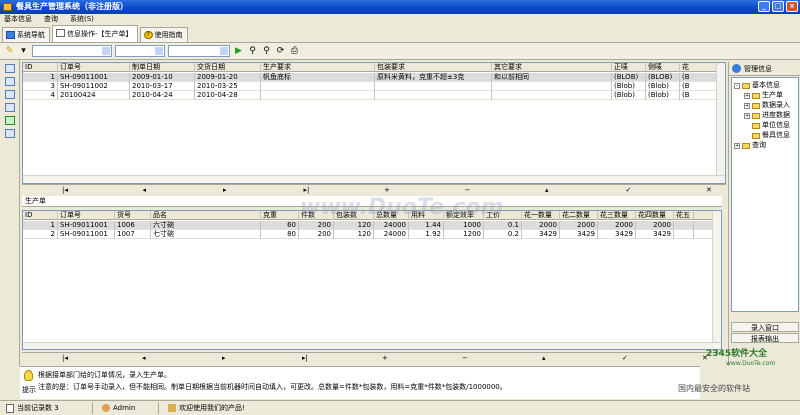 Image resolution: width=800 pixels, height=415 pixels. What do you see at coordinates (94, 86) in the screenshot?
I see `table-cell: SH-09011002` at bounding box center [94, 86].